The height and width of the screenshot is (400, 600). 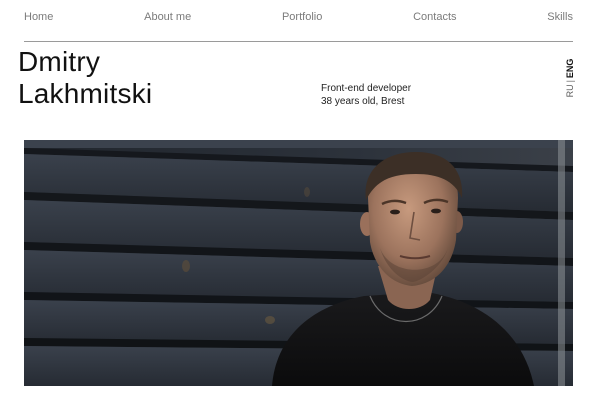 I want to click on nav-home-link: Home, so click(x=38, y=17).